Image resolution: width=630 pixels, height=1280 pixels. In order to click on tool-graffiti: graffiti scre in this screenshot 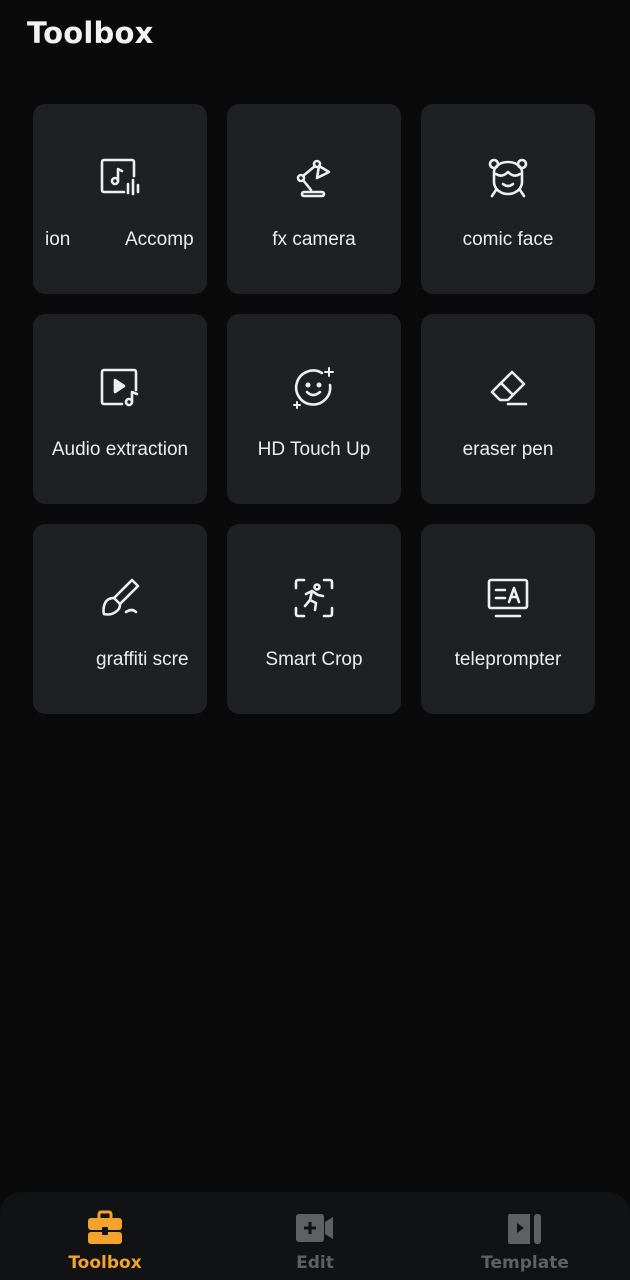, I will do `click(120, 619)`.